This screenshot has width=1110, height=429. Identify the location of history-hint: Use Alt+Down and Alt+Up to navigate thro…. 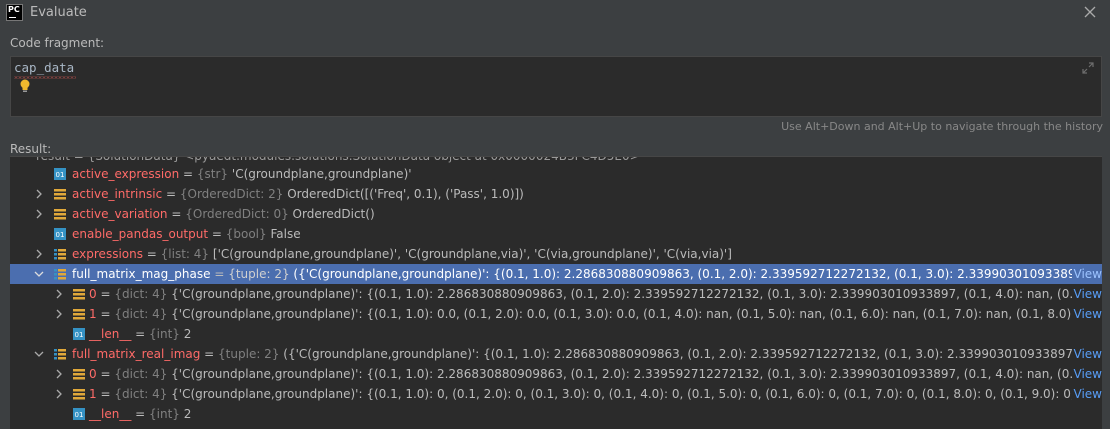
(942, 126).